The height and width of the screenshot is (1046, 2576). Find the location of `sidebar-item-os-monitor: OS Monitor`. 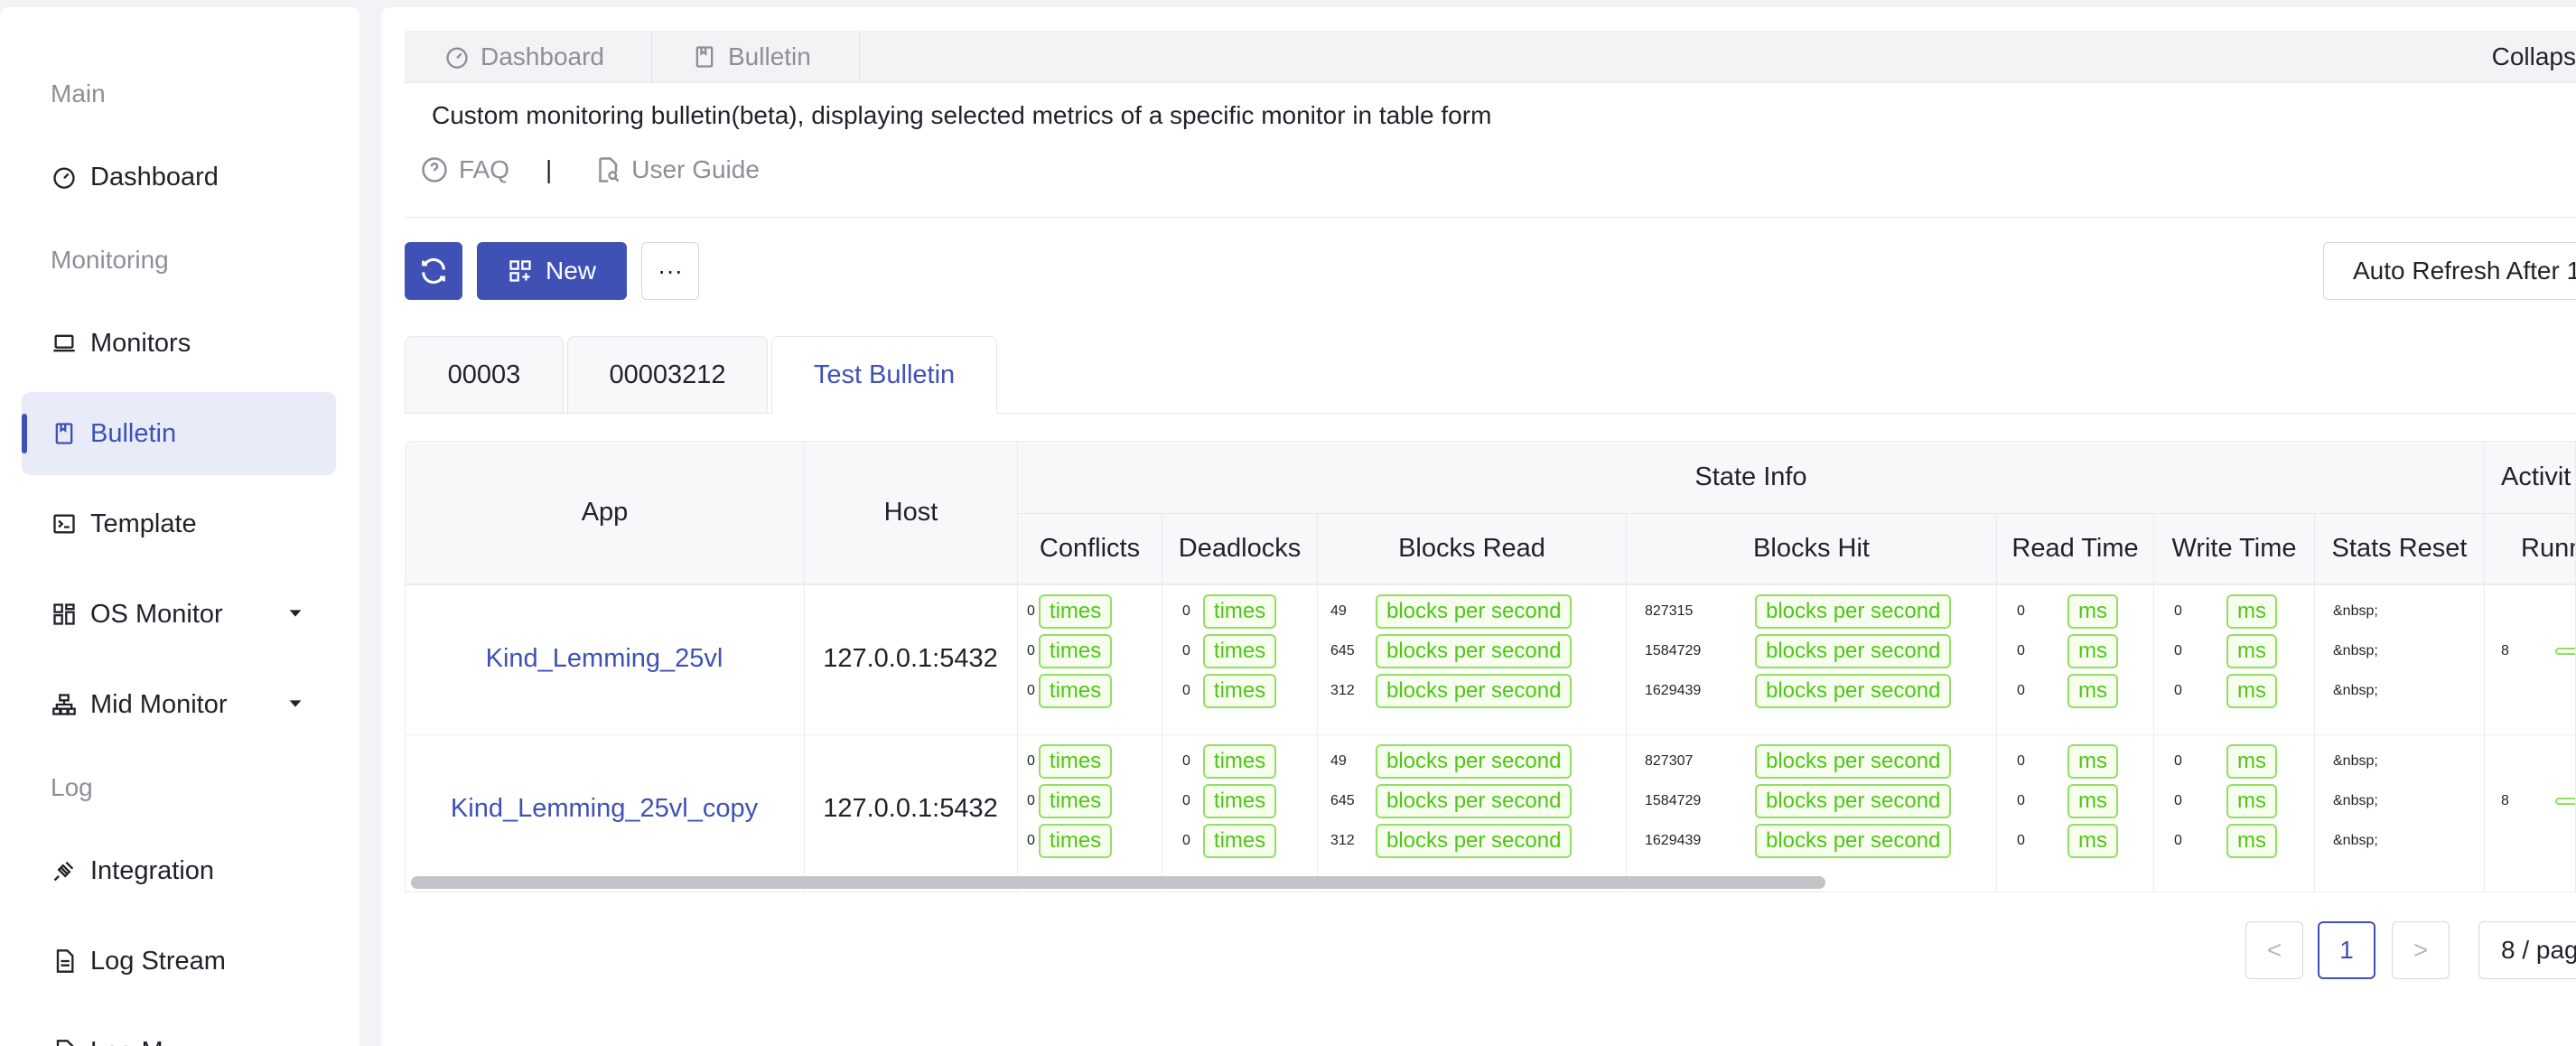

sidebar-item-os-monitor: OS Monitor is located at coordinates (179, 614).